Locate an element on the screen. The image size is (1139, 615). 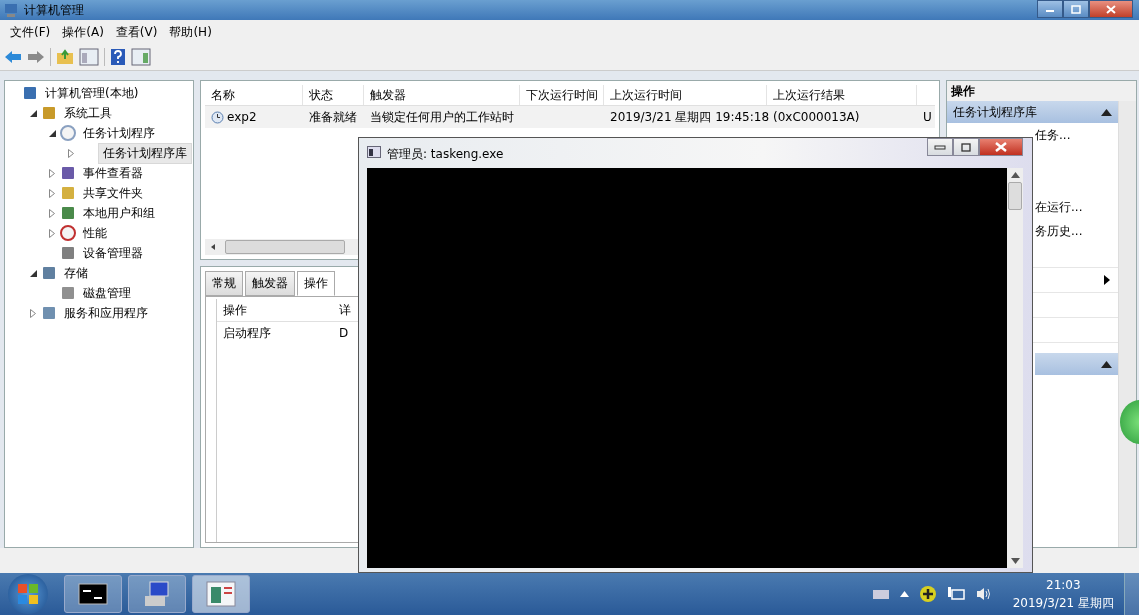
table-cell: 准备就绪 is located at coordinates (333, 117).